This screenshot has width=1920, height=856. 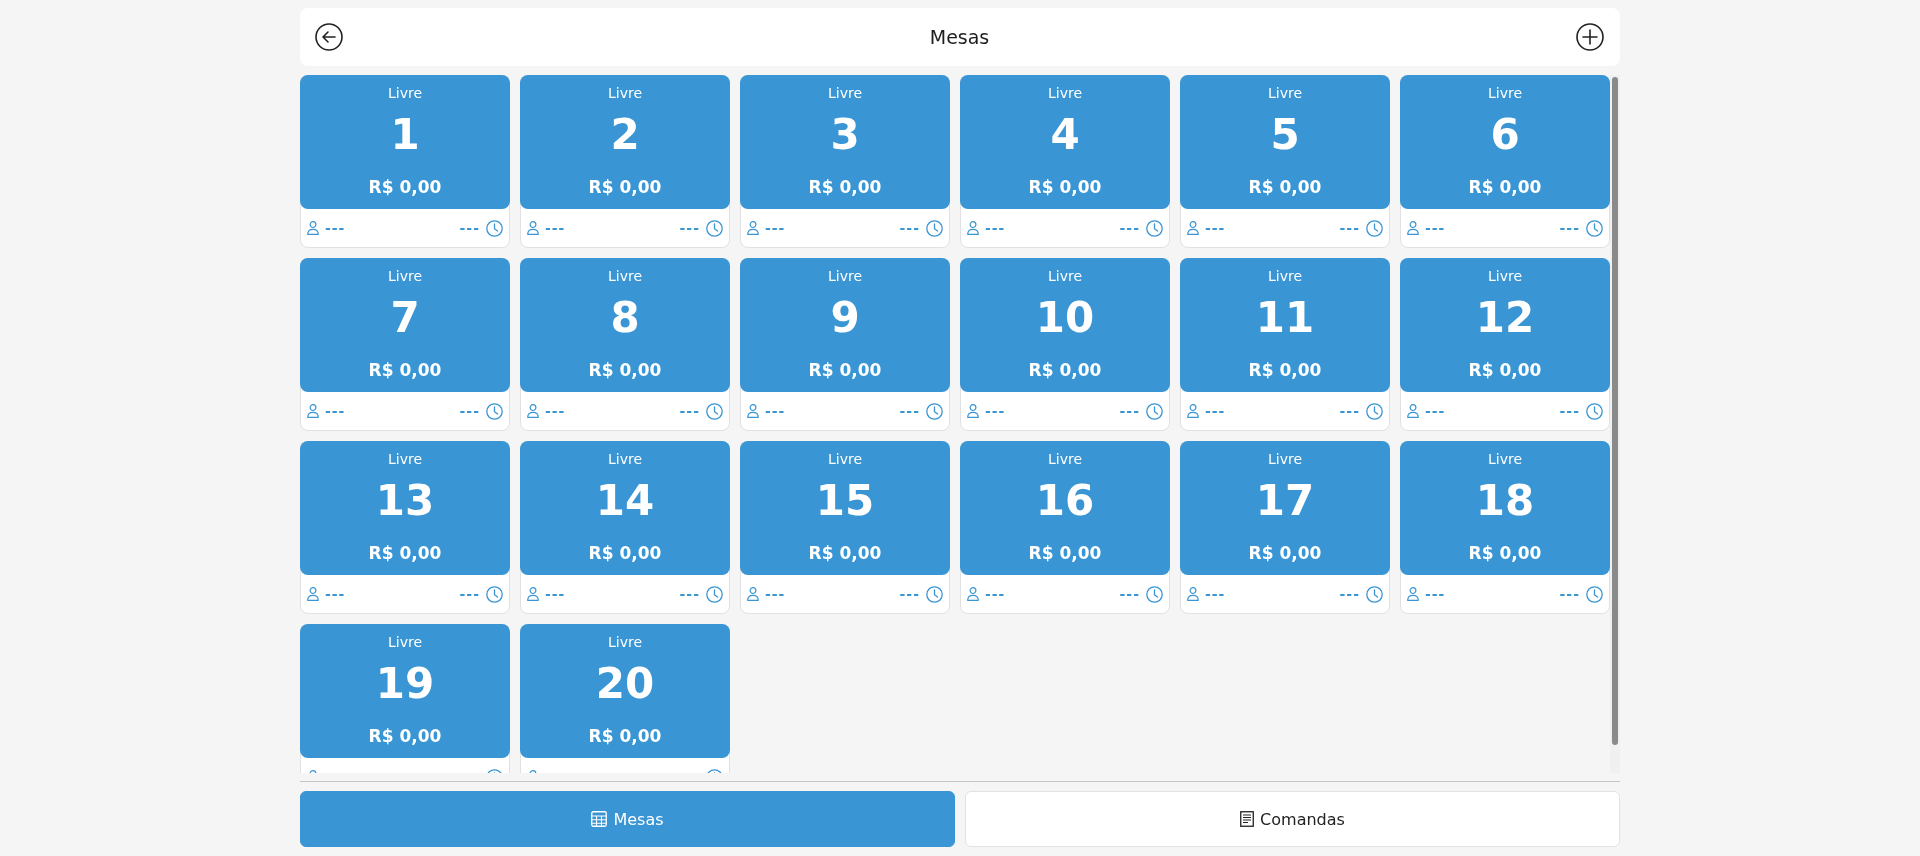 I want to click on table-number: 16, so click(x=1065, y=501).